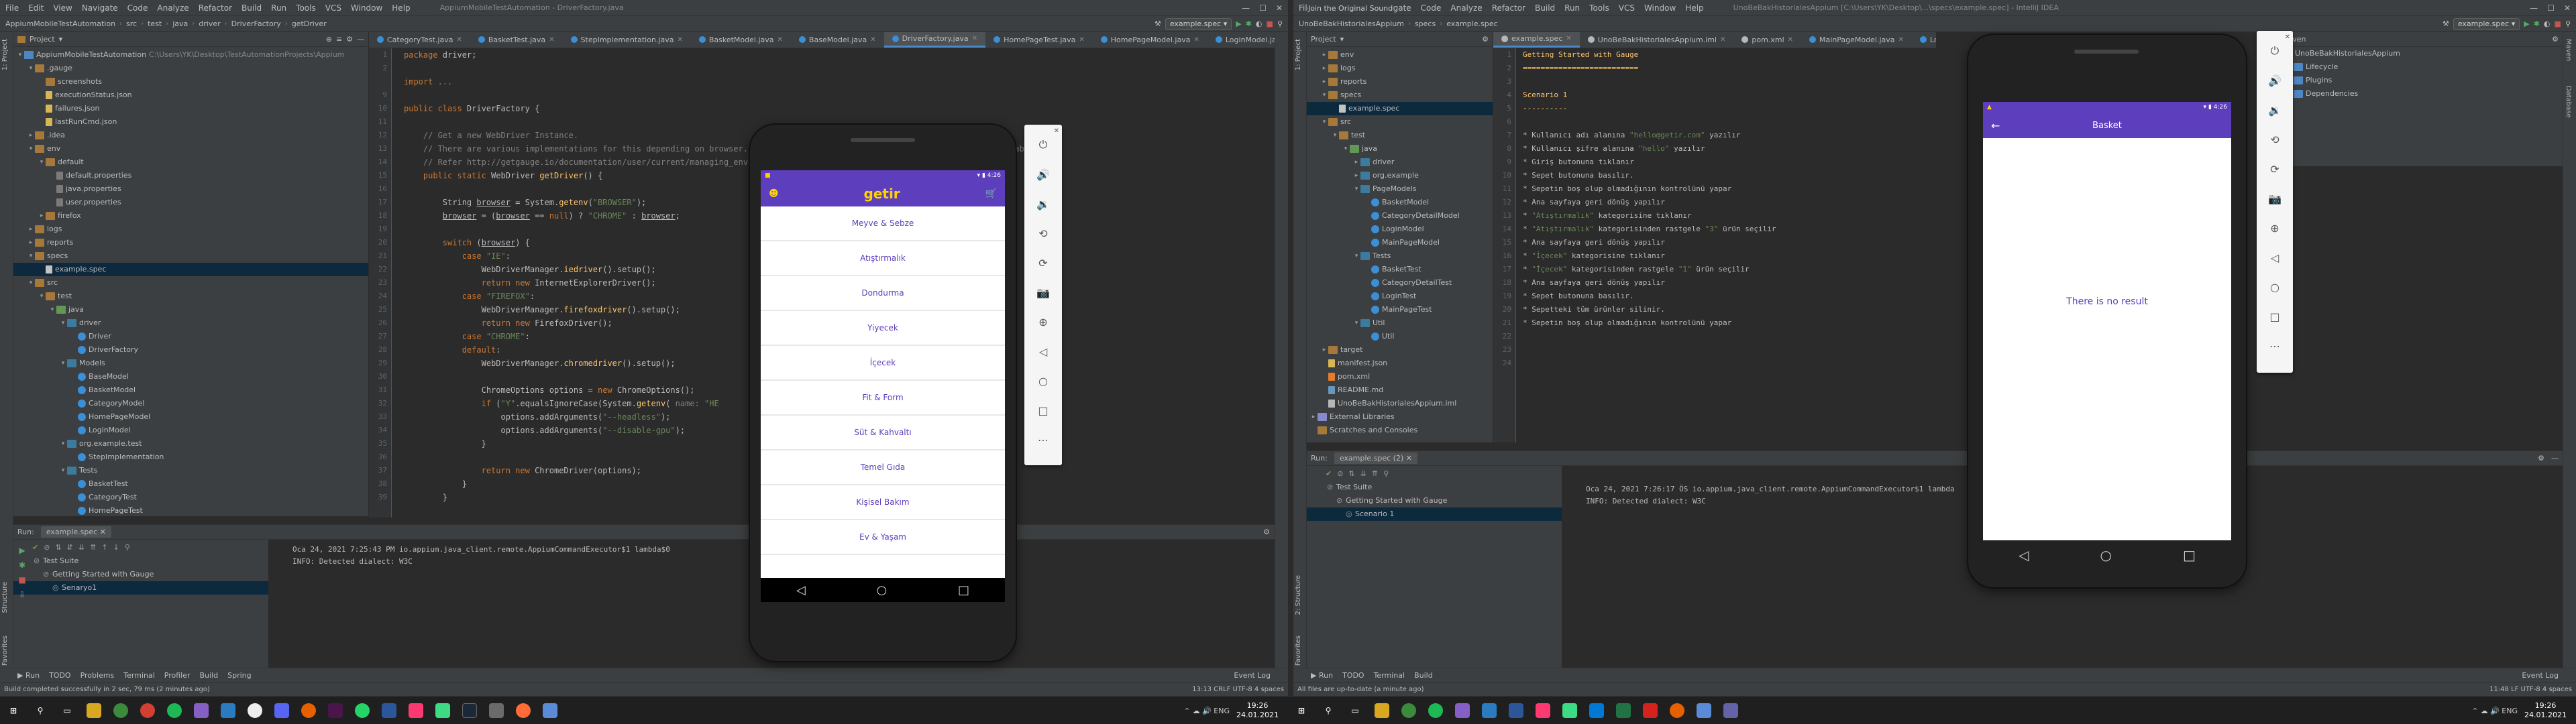 The image size is (2576, 724). What do you see at coordinates (883, 503) in the screenshot?
I see `category-item: Kişisel Bakım` at bounding box center [883, 503].